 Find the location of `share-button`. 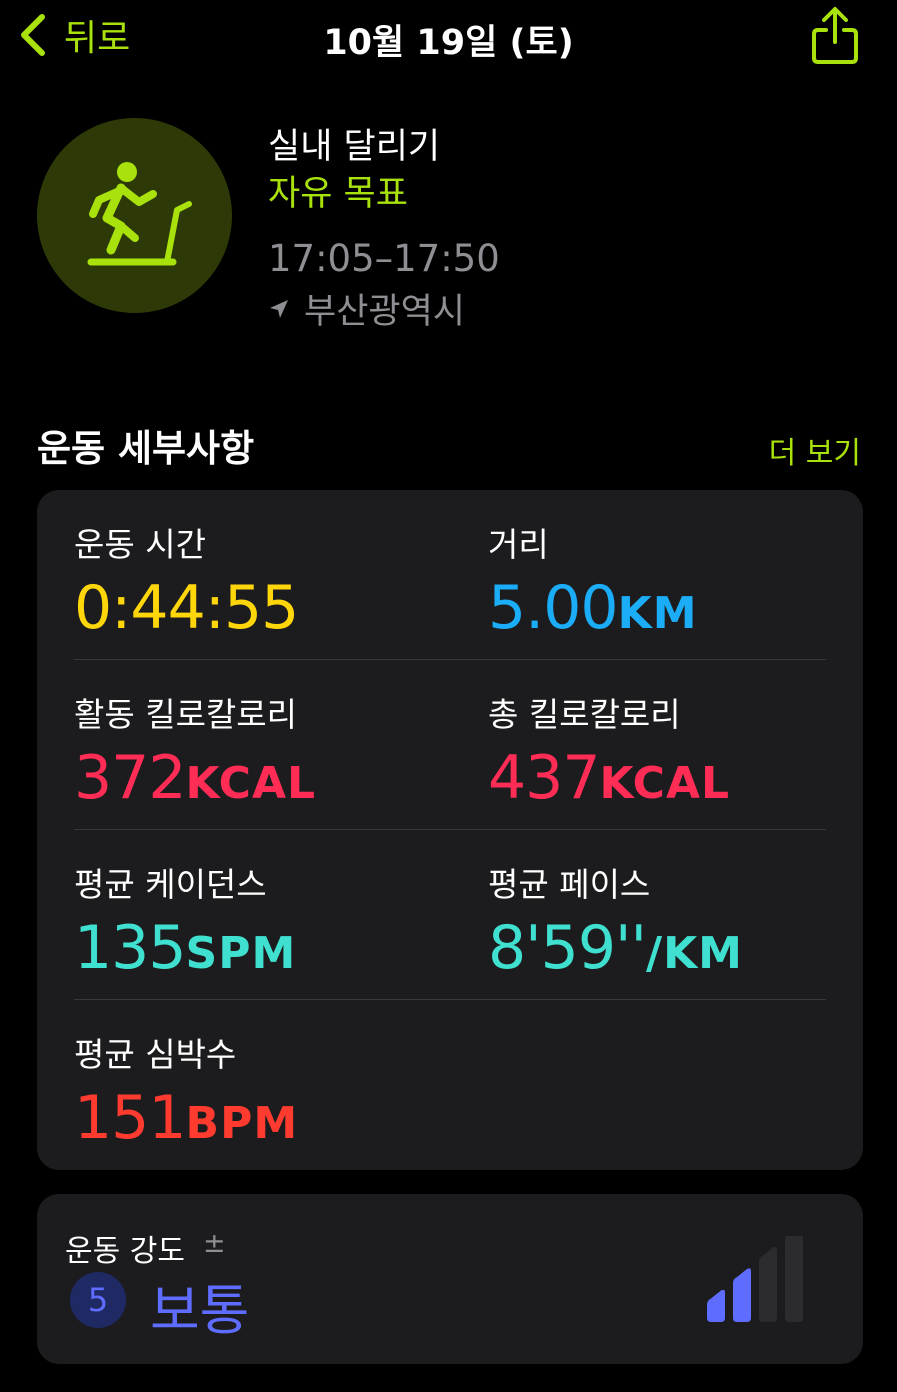

share-button is located at coordinates (835, 35).